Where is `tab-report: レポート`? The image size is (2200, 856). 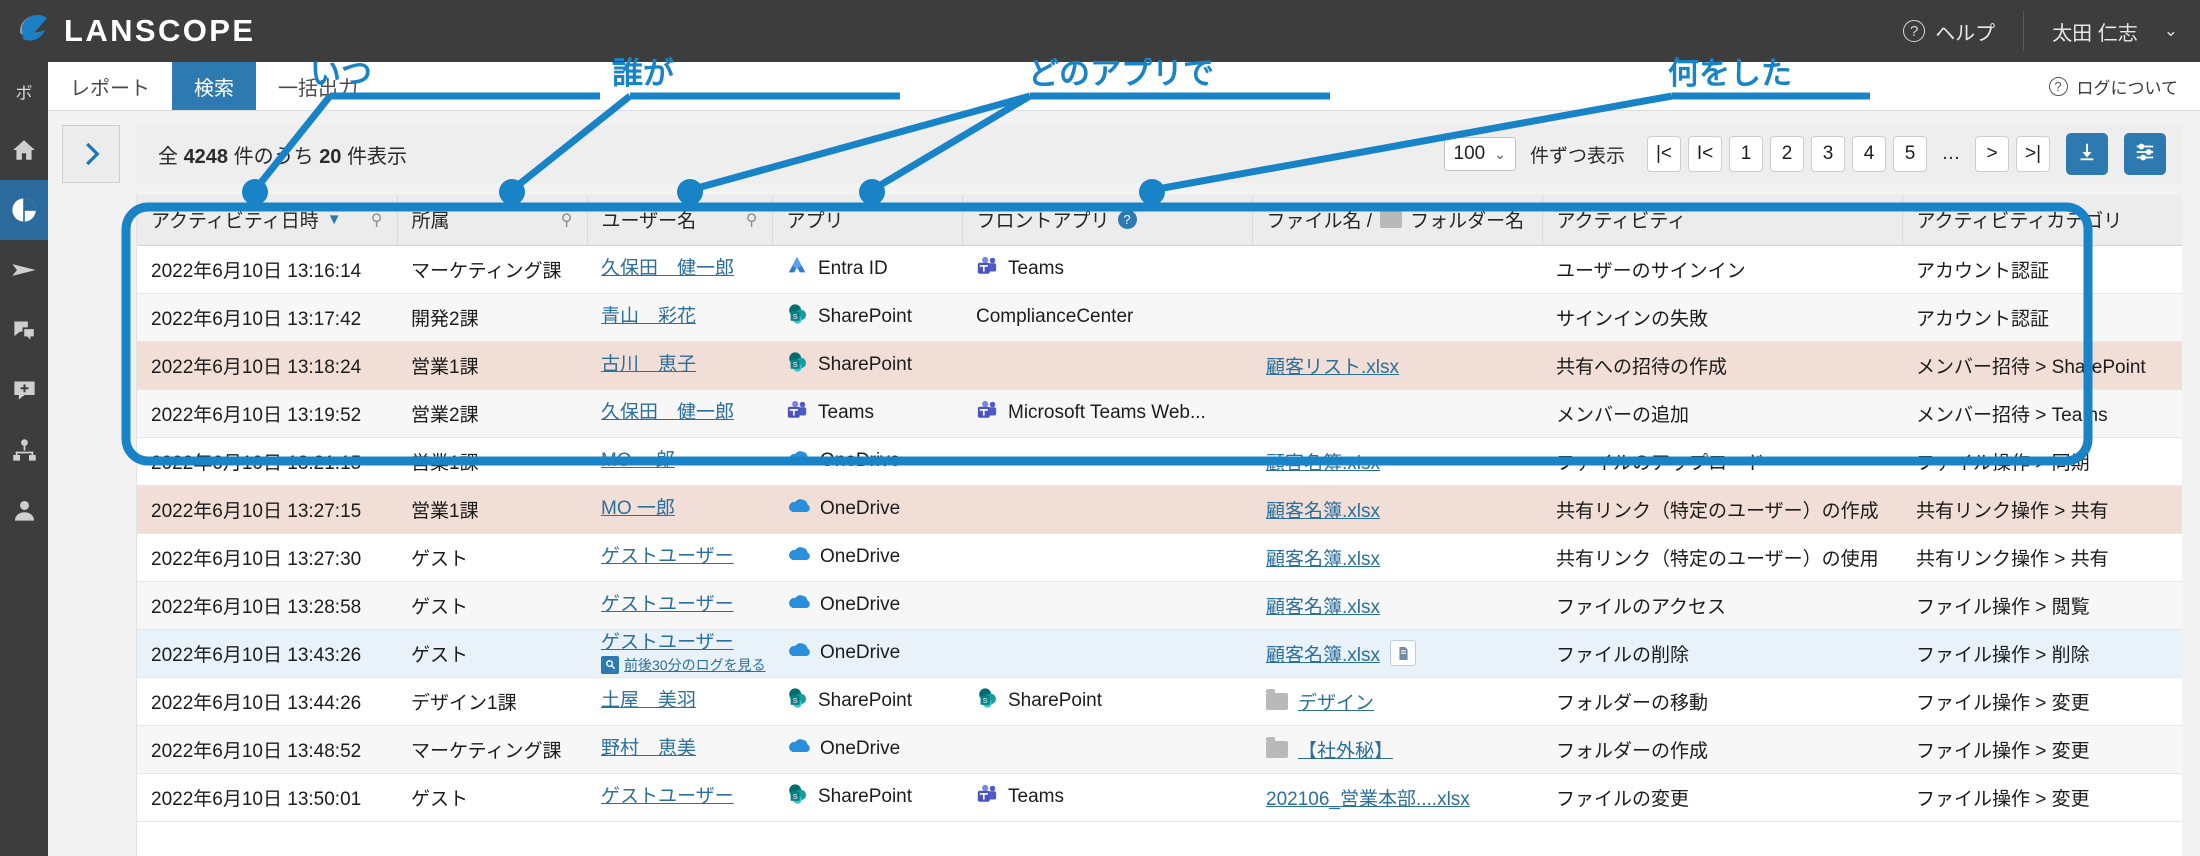 tab-report: レポート is located at coordinates (110, 86).